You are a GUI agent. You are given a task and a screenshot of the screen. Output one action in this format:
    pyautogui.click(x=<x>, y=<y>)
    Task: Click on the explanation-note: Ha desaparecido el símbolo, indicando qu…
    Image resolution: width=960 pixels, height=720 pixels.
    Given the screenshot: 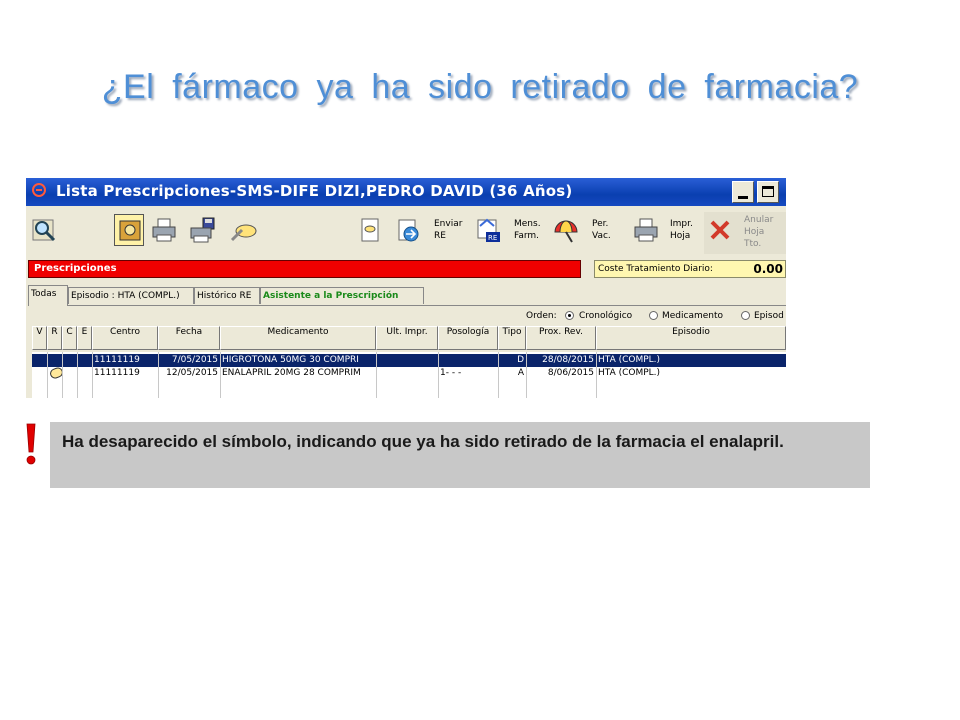 What is the action you would take?
    pyautogui.click(x=460, y=455)
    